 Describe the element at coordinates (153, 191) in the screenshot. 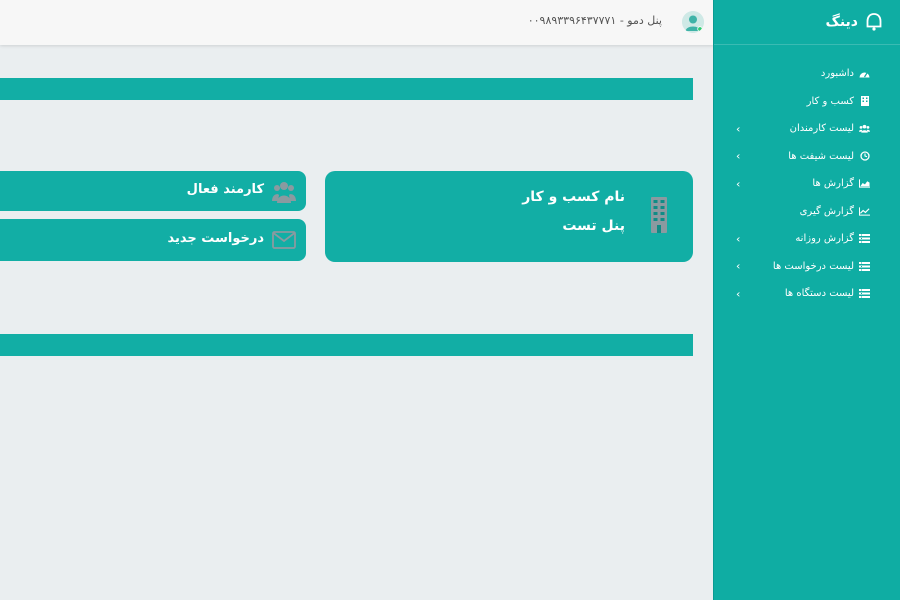

I see `active-employee-card: کارمند فعال` at that location.